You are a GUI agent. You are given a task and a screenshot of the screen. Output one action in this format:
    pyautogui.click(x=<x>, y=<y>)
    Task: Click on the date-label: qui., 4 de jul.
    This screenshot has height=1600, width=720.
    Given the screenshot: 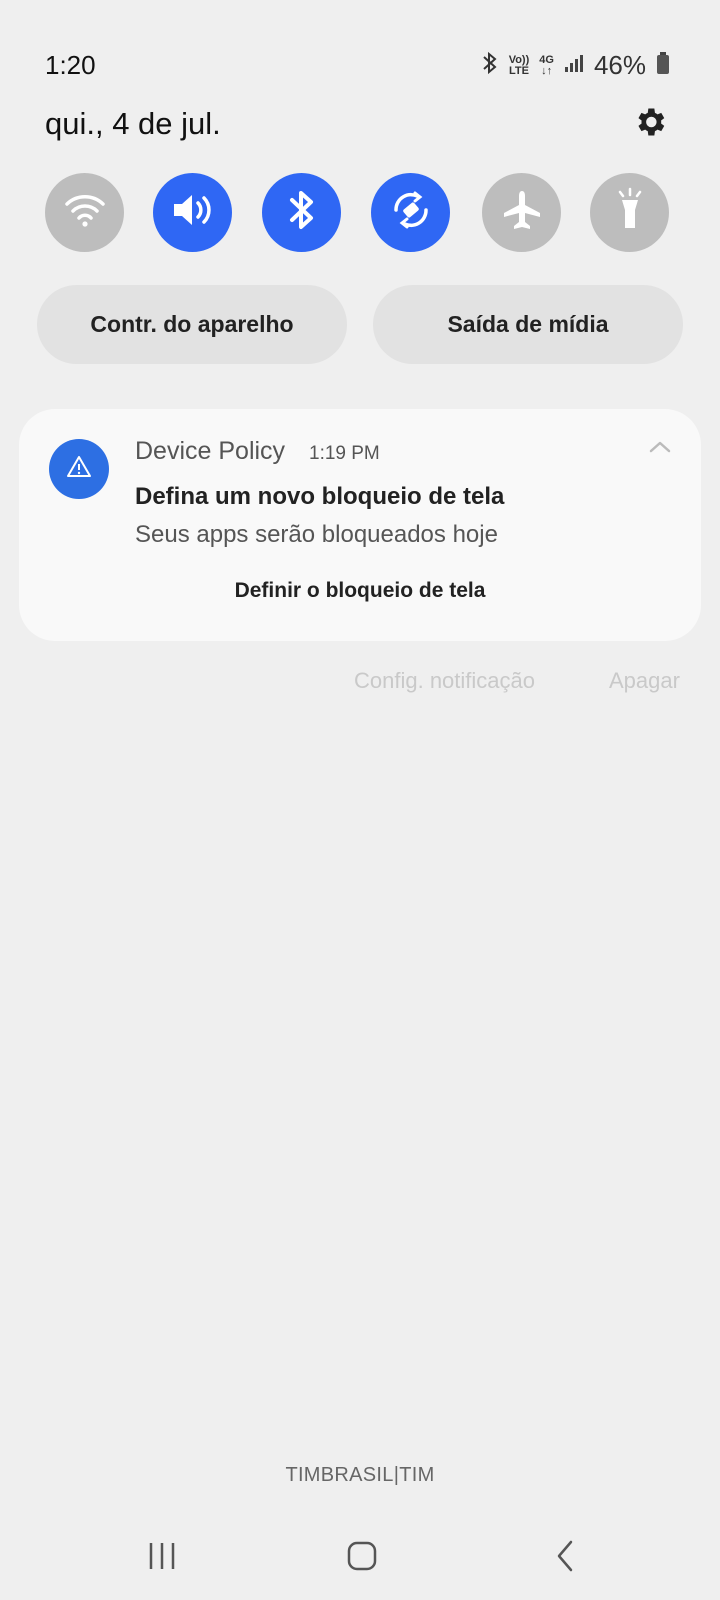 What is the action you would take?
    pyautogui.click(x=133, y=123)
    